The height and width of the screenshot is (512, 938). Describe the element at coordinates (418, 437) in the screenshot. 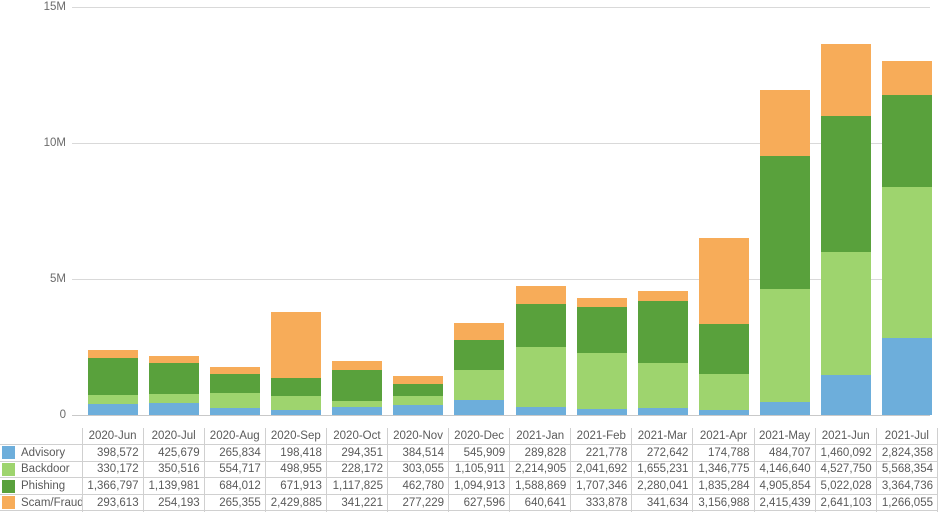

I see `table-column-header-2020-Nov: 2020-Nov` at that location.